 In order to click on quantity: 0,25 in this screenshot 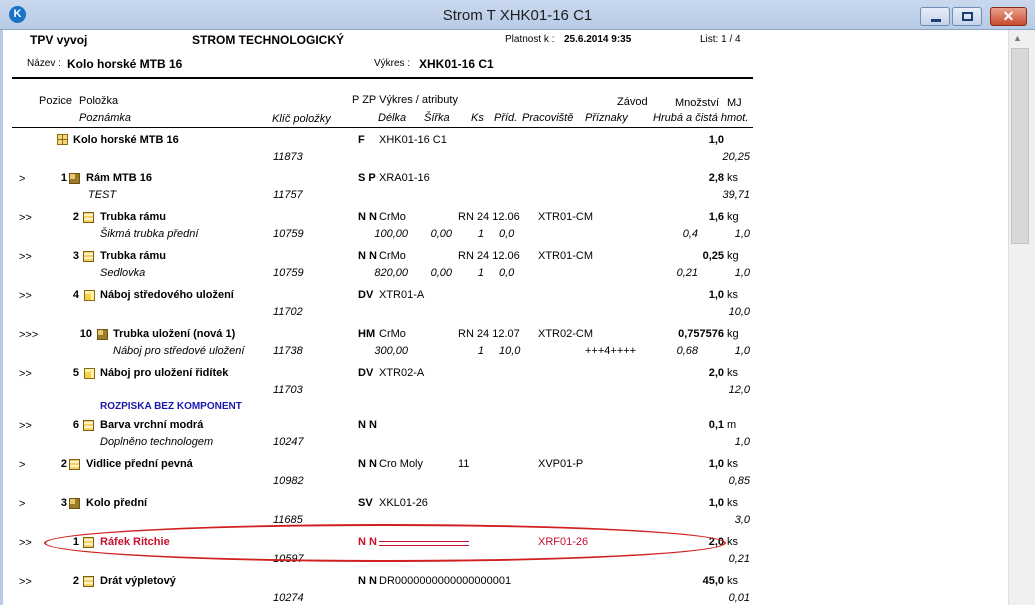, I will do `click(713, 256)`.